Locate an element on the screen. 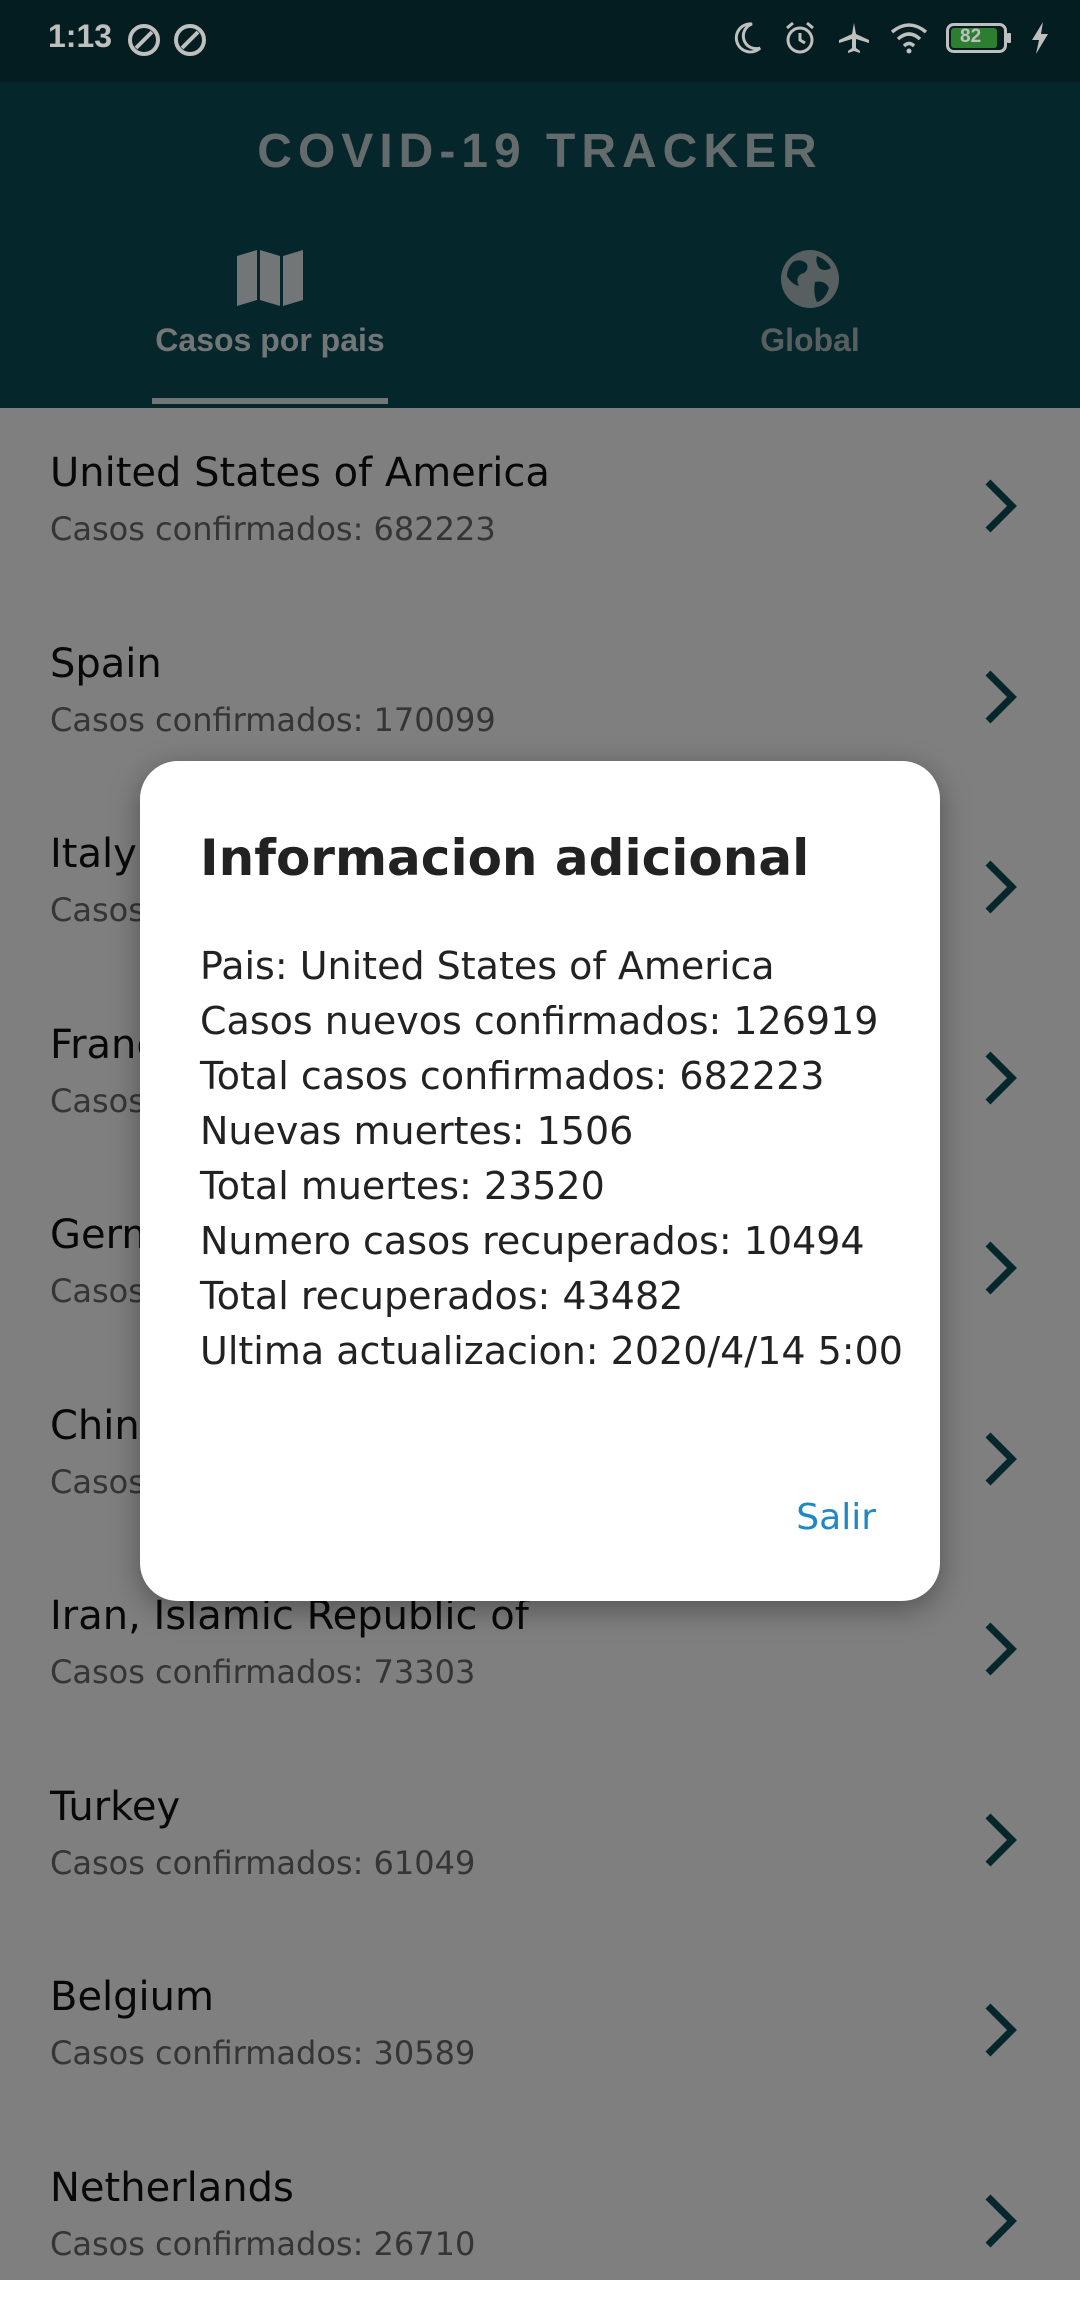  detail-total-deaths: Total muertes: 23520 is located at coordinates (560, 1186).